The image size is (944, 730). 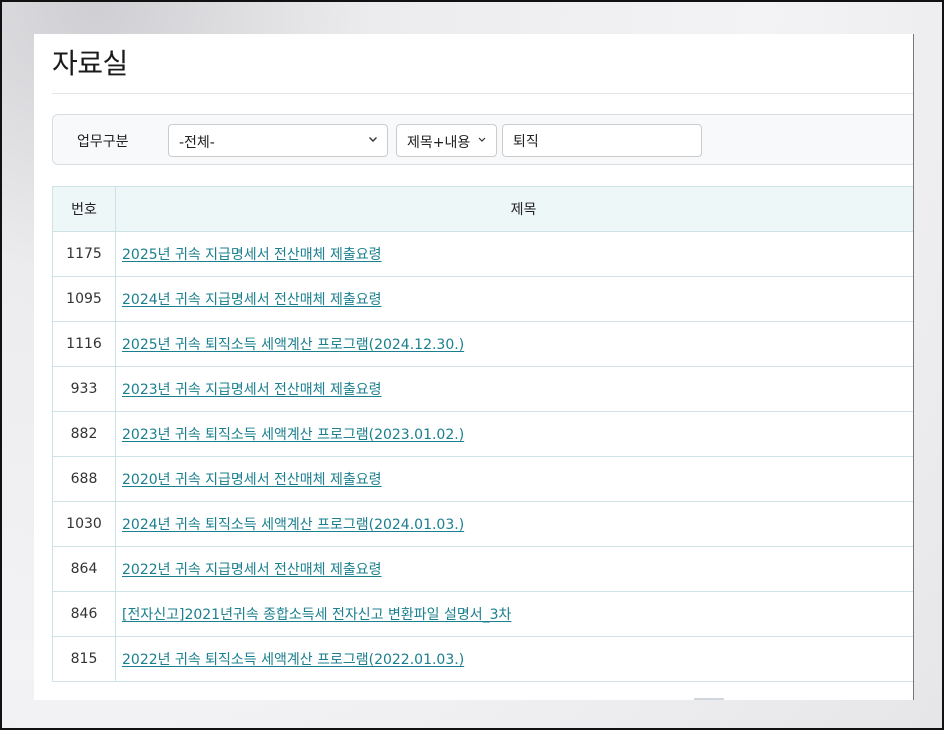 What do you see at coordinates (84, 569) in the screenshot?
I see `row-number: 864` at bounding box center [84, 569].